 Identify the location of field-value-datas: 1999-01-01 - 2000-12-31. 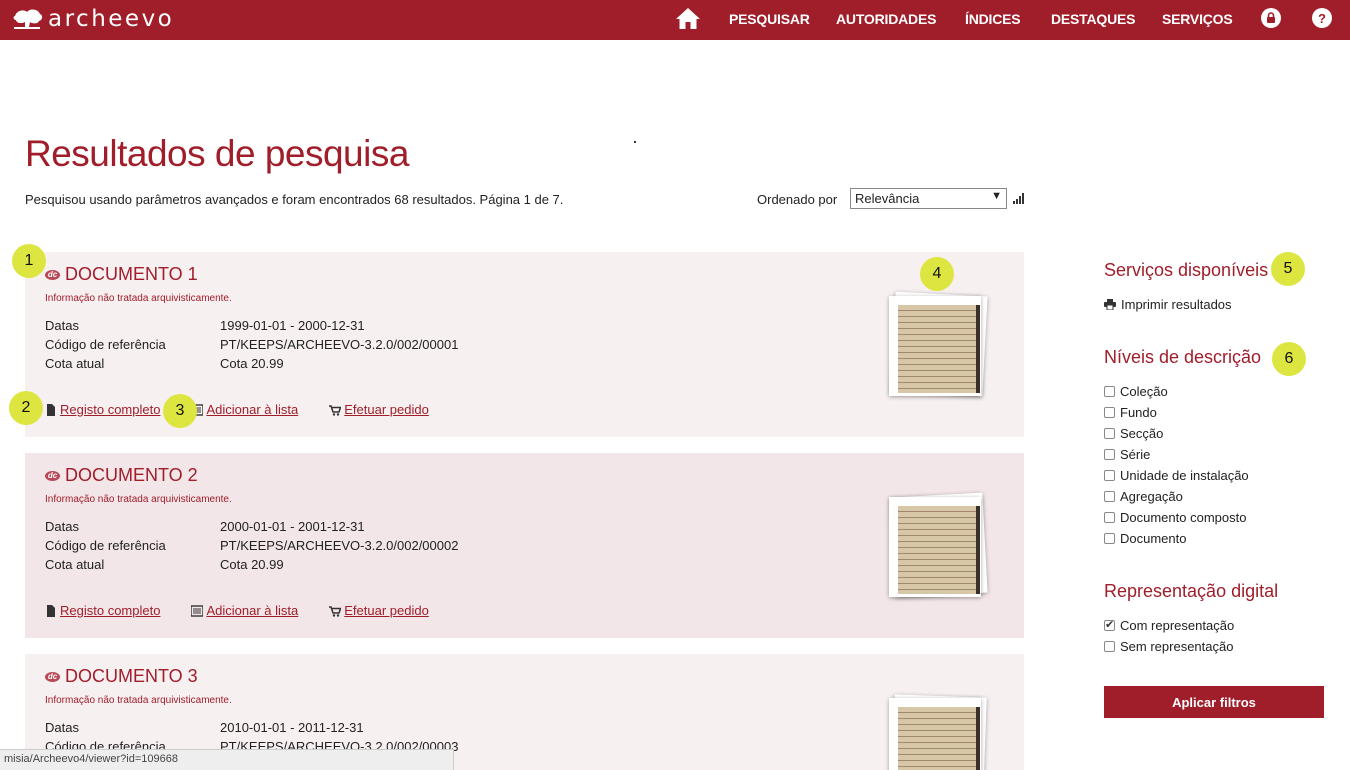
(292, 325).